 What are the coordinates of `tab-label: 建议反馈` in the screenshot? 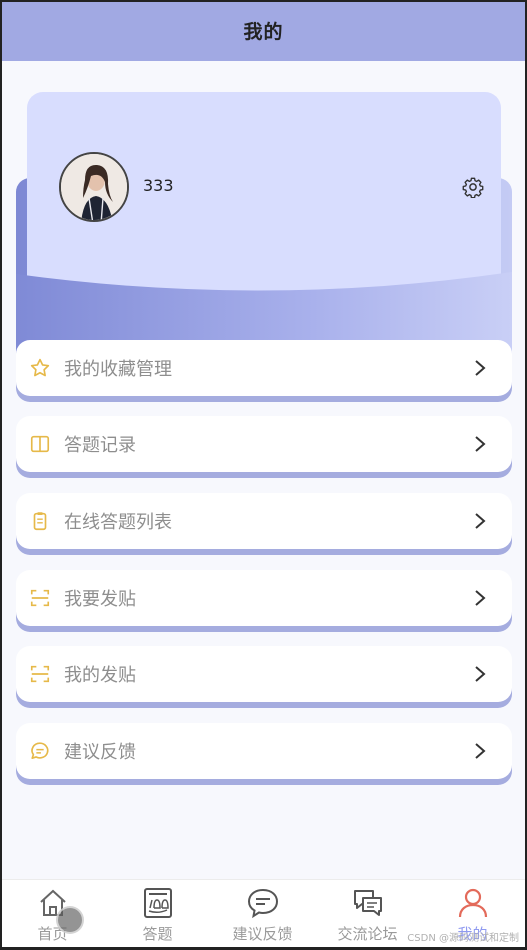 It's located at (262, 934).